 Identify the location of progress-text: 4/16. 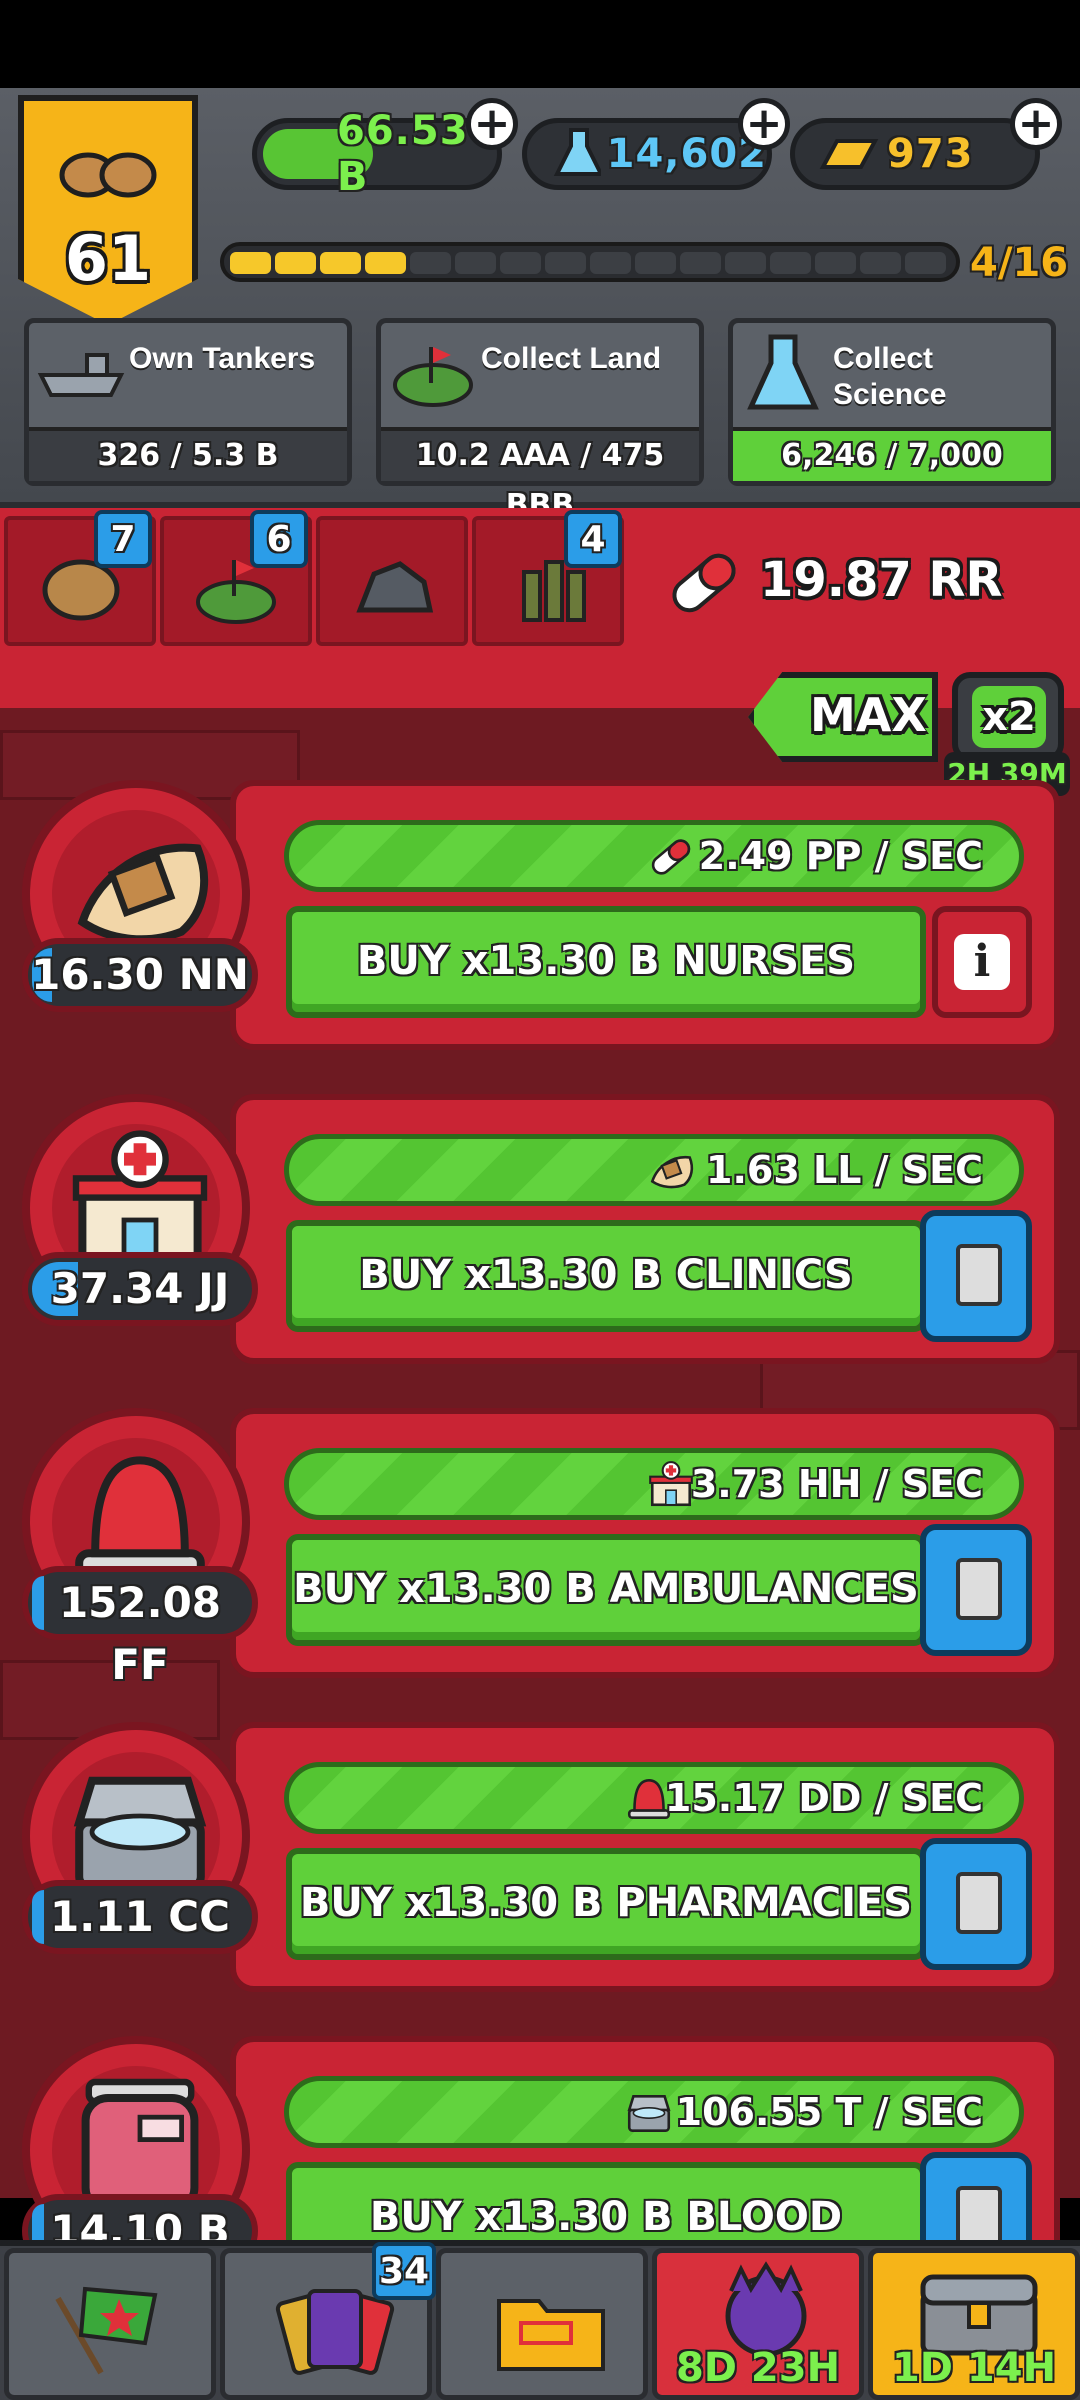
(1019, 263).